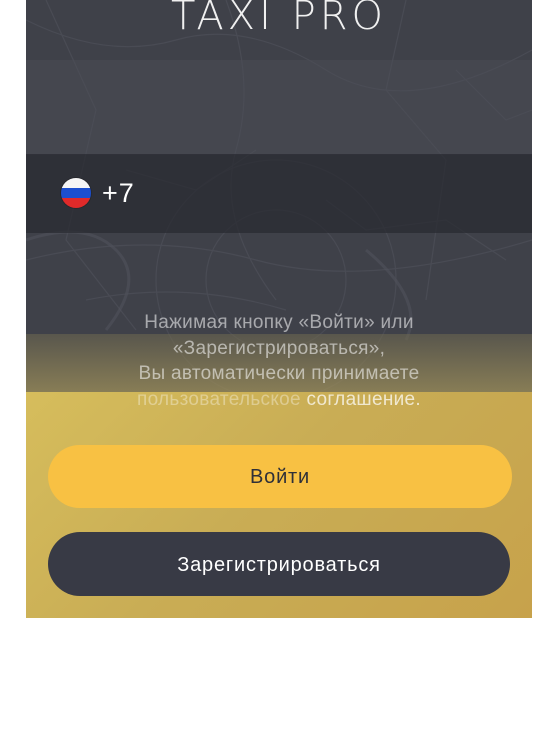  I want to click on agreement-line-4: пользовательское соглашение., so click(279, 400).